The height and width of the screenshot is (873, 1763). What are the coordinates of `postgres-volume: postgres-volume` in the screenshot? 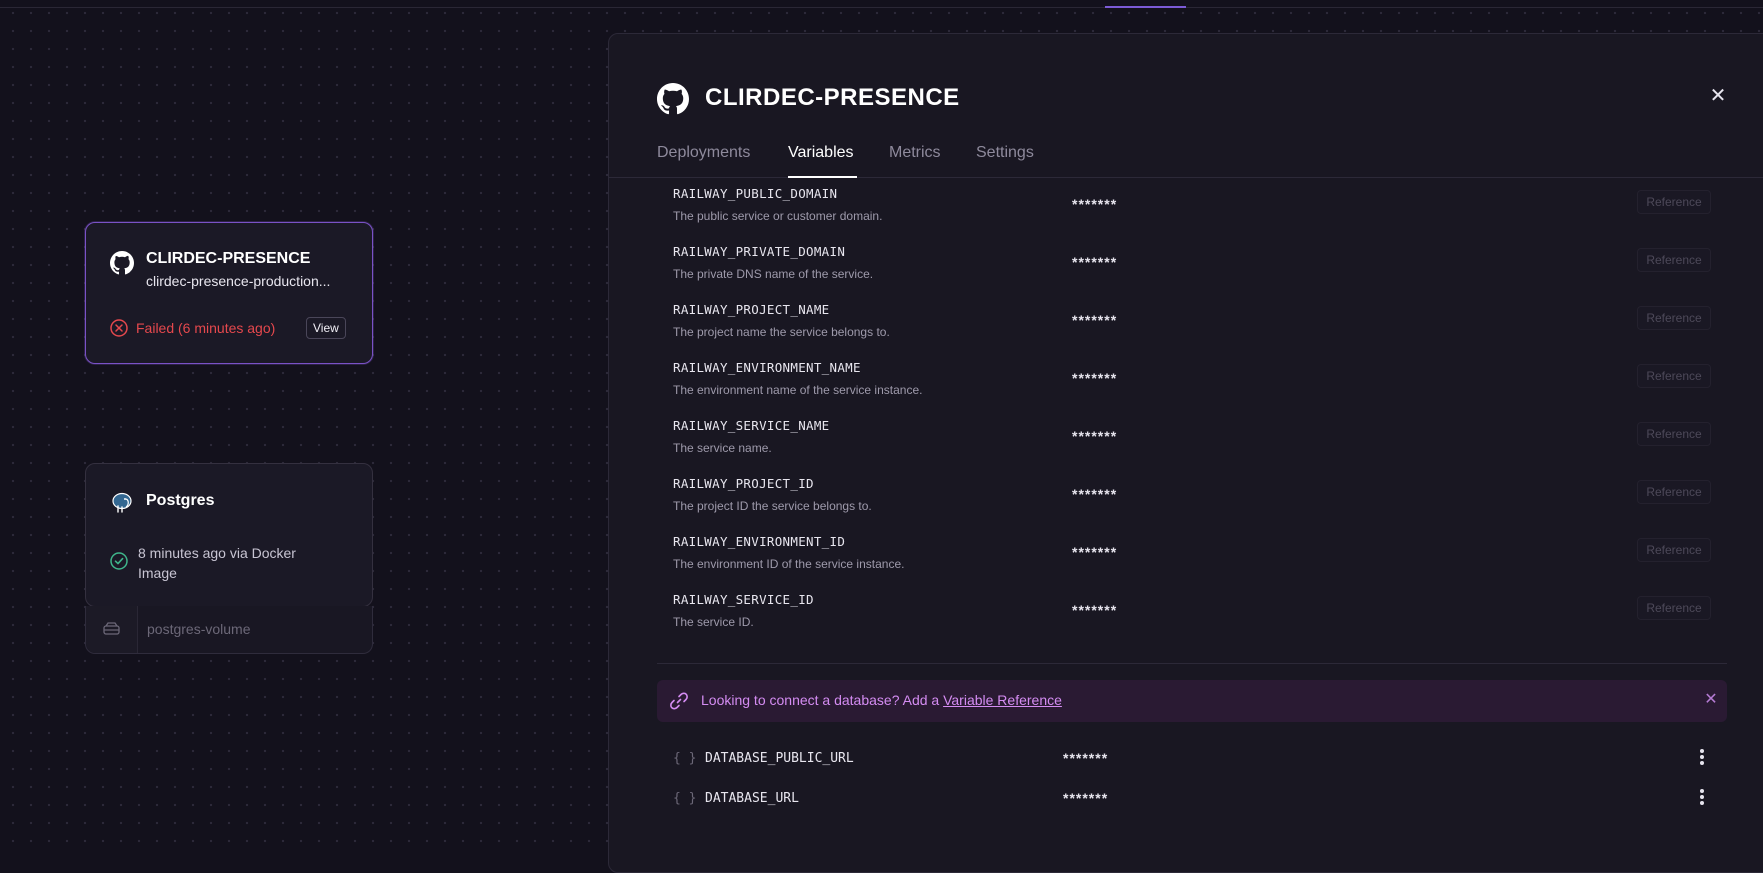 It's located at (229, 630).